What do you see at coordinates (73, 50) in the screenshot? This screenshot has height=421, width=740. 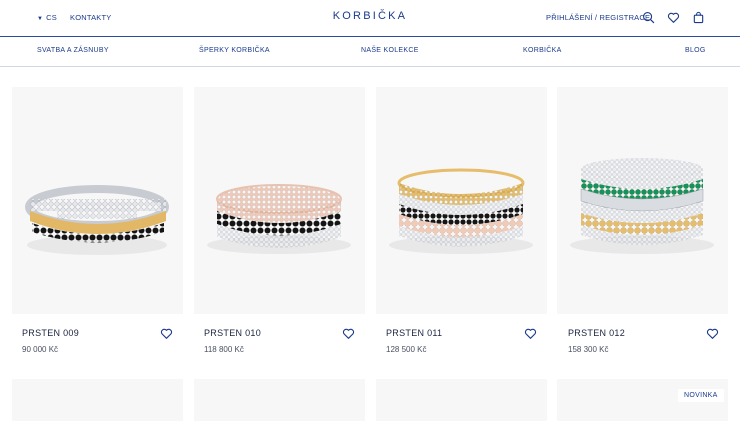 I see `nav-item-wedding: SVATBA A ZÁSNUBY` at bounding box center [73, 50].